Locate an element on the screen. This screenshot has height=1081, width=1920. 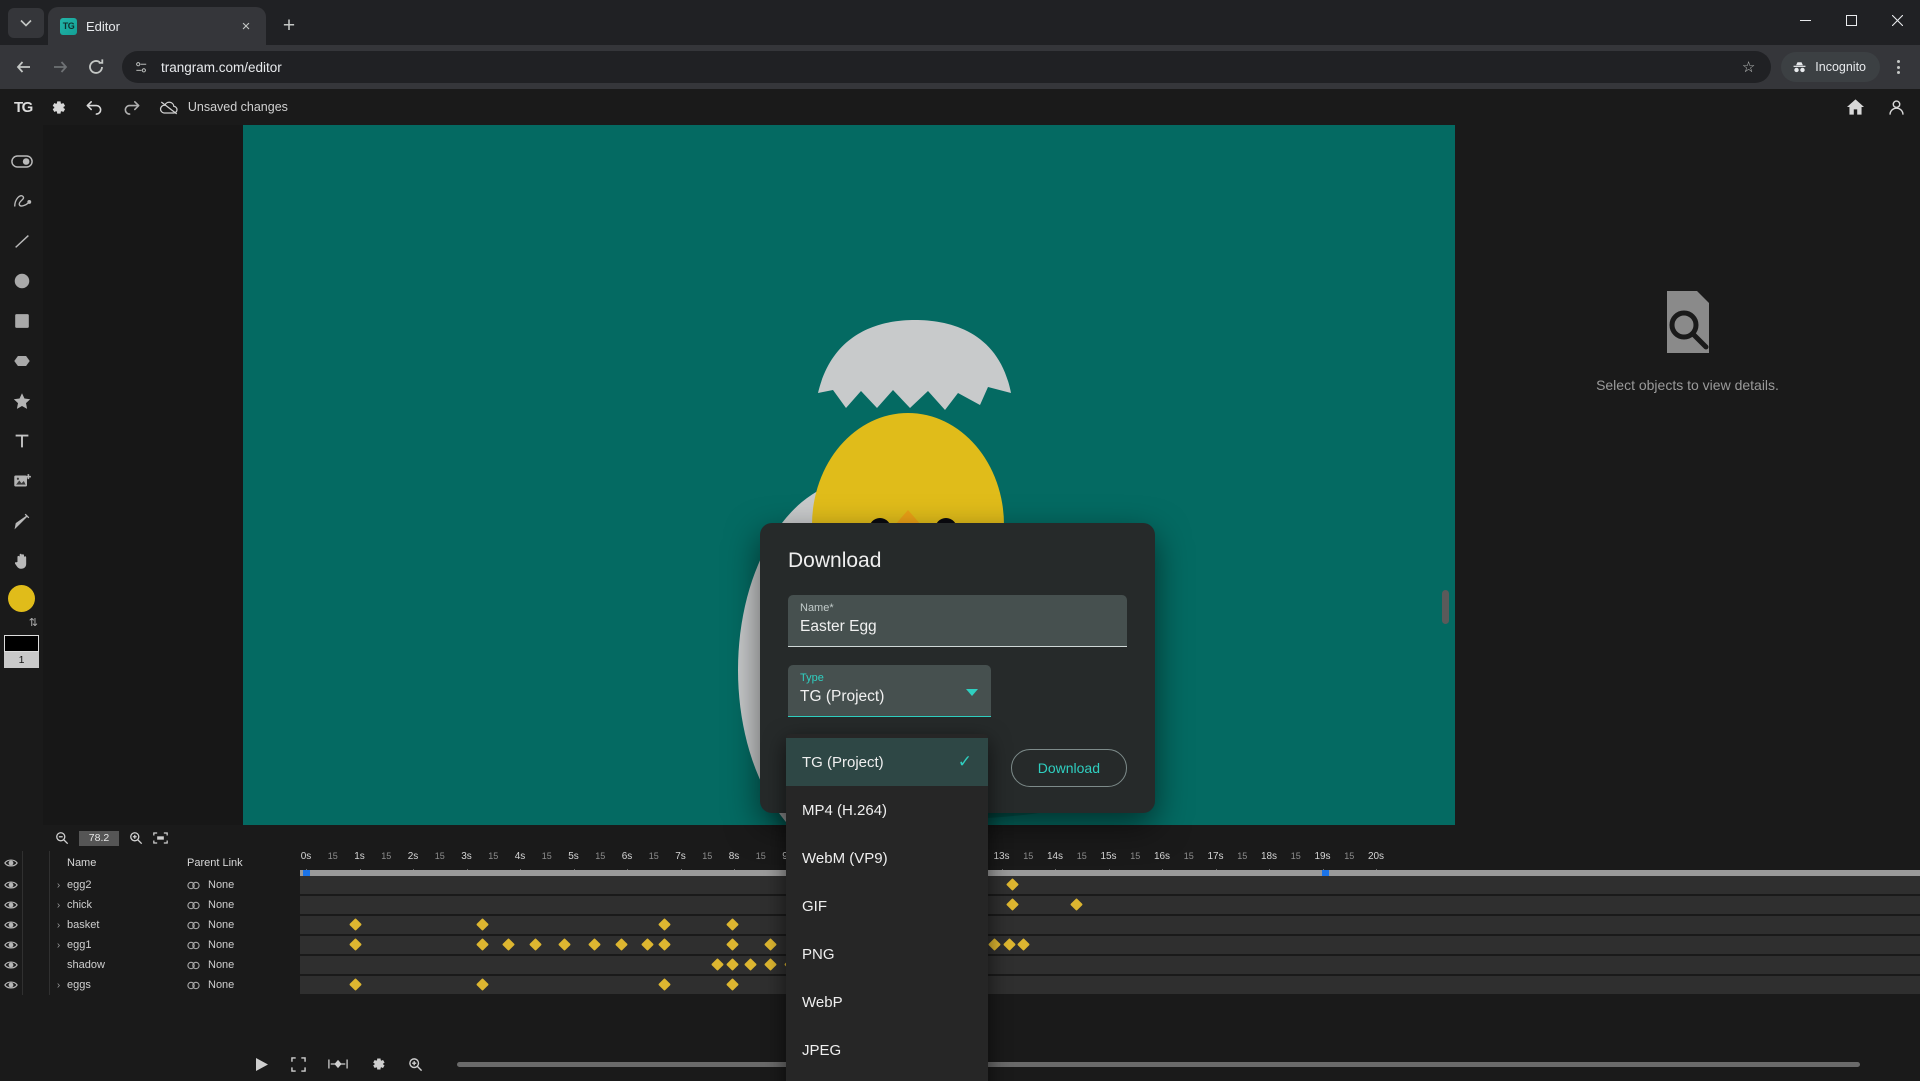
tab-favicon: TG is located at coordinates (68, 26).